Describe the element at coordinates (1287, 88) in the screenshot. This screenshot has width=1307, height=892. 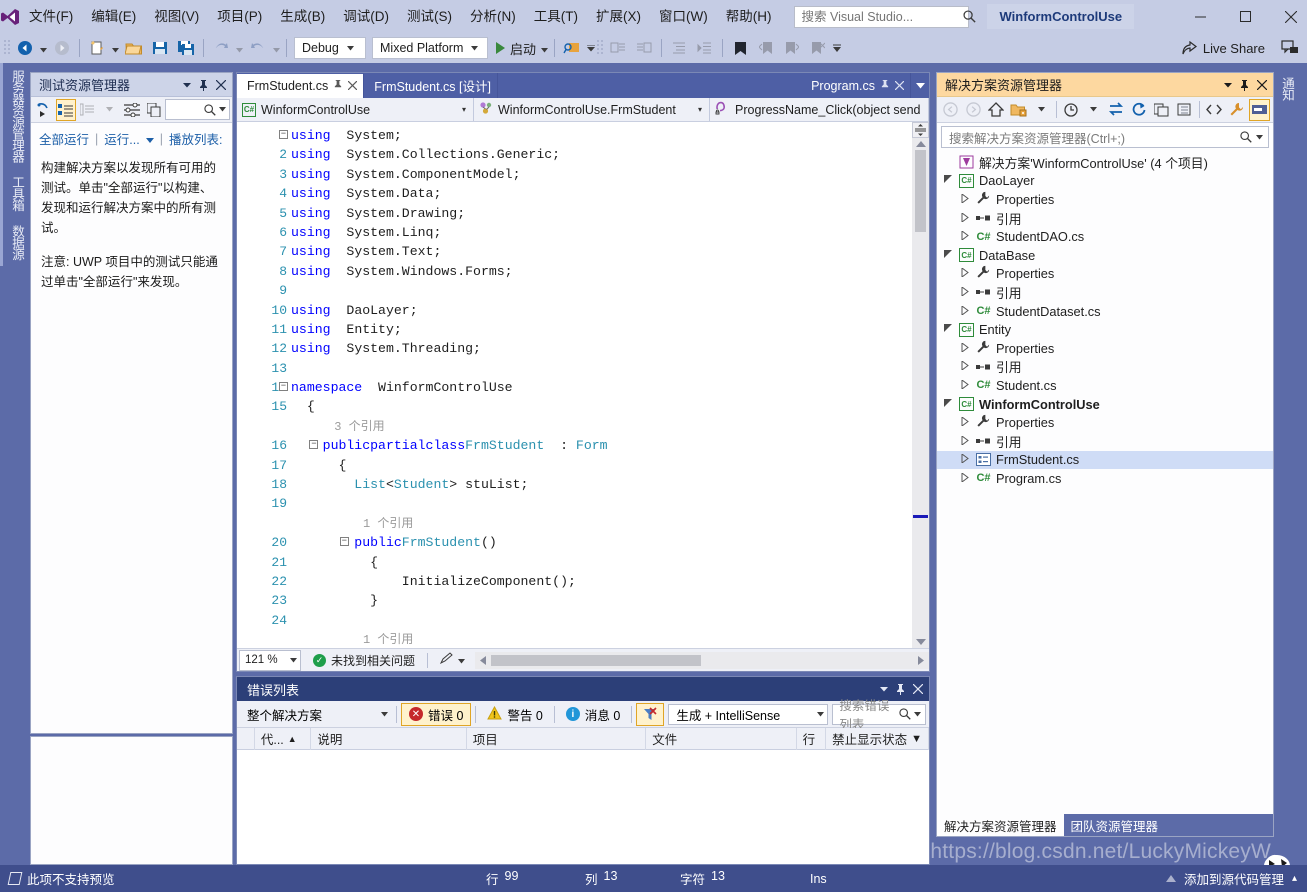
I see `vtab-notifications: 通知` at that location.